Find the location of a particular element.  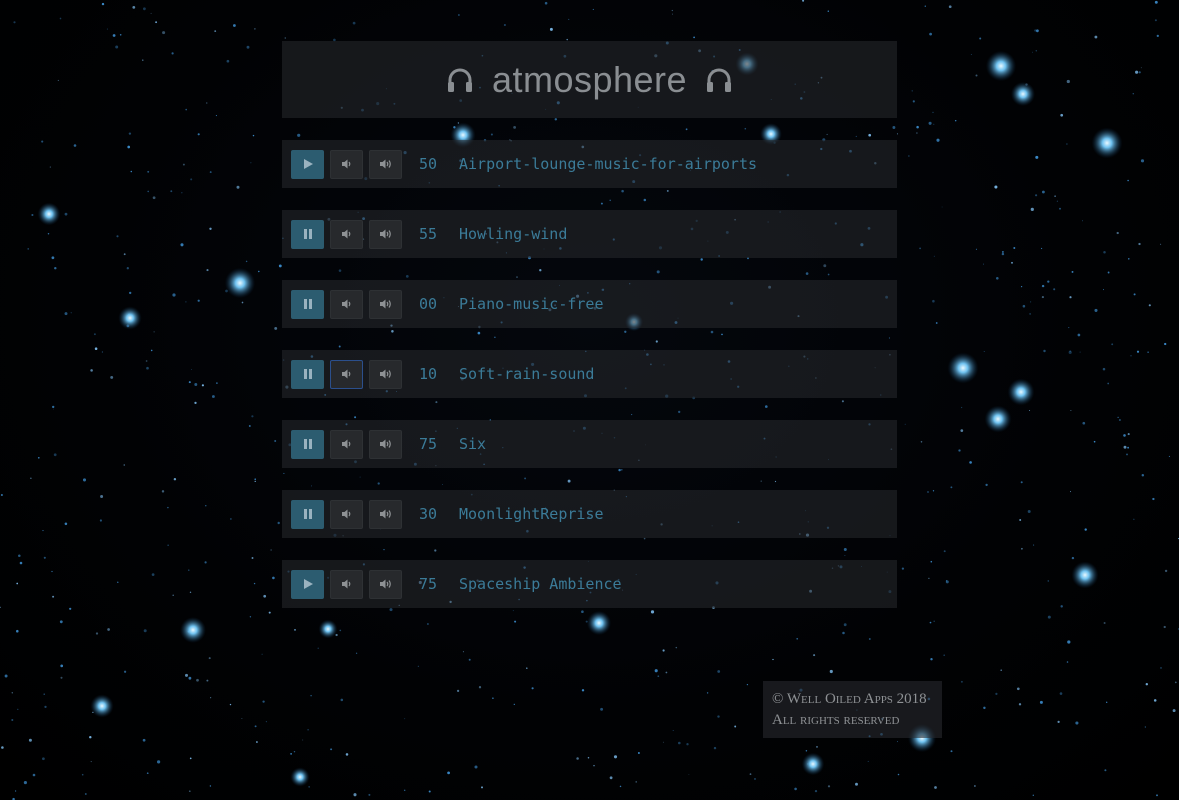

volume-level: 75 is located at coordinates (428, 584).